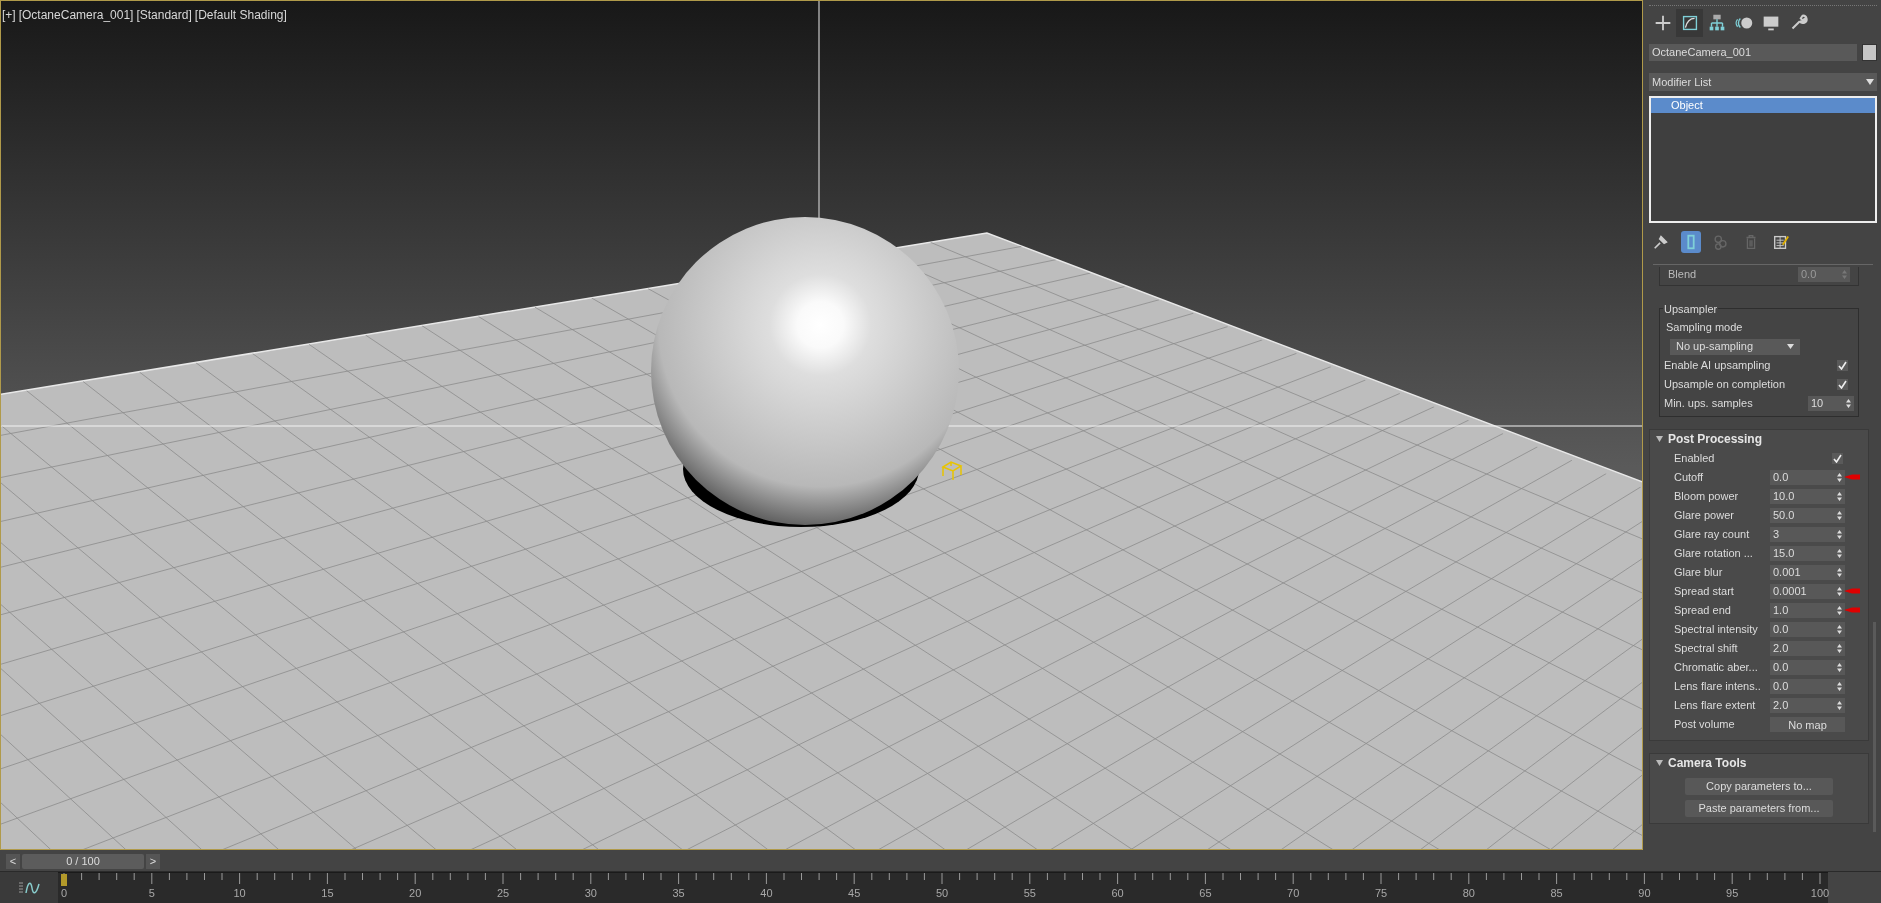  What do you see at coordinates (1735, 346) in the screenshot?
I see `sampling-mode-dropdown: No up-sampling` at bounding box center [1735, 346].